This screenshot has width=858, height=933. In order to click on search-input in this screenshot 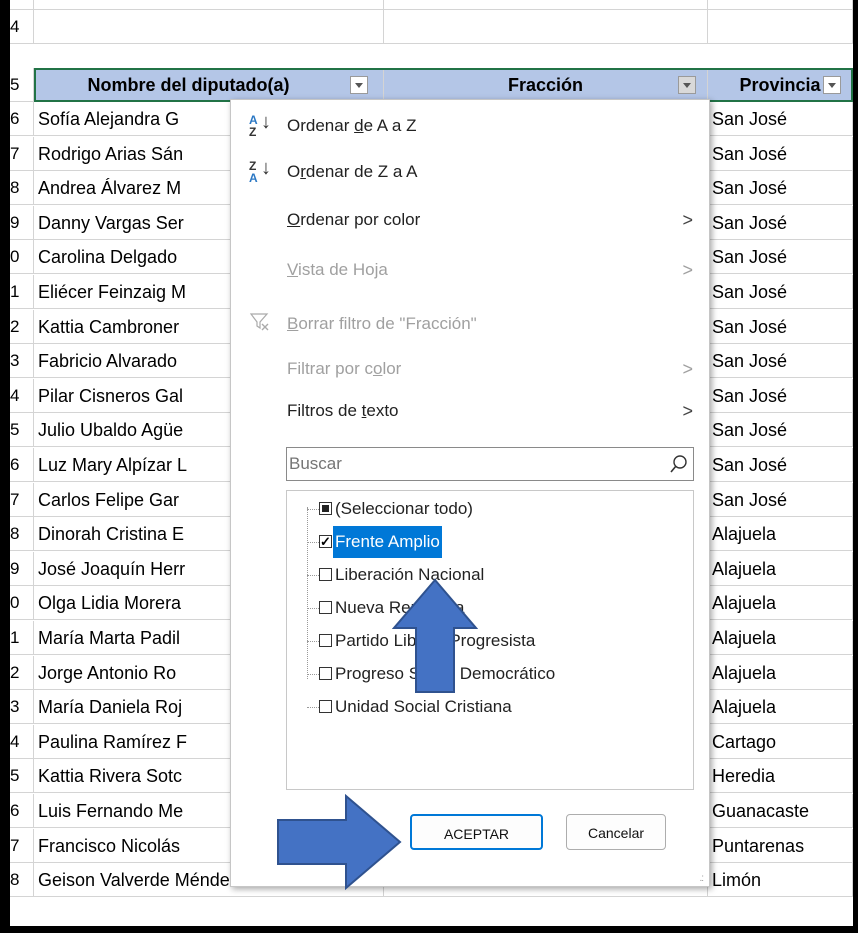, I will do `click(469, 464)`.